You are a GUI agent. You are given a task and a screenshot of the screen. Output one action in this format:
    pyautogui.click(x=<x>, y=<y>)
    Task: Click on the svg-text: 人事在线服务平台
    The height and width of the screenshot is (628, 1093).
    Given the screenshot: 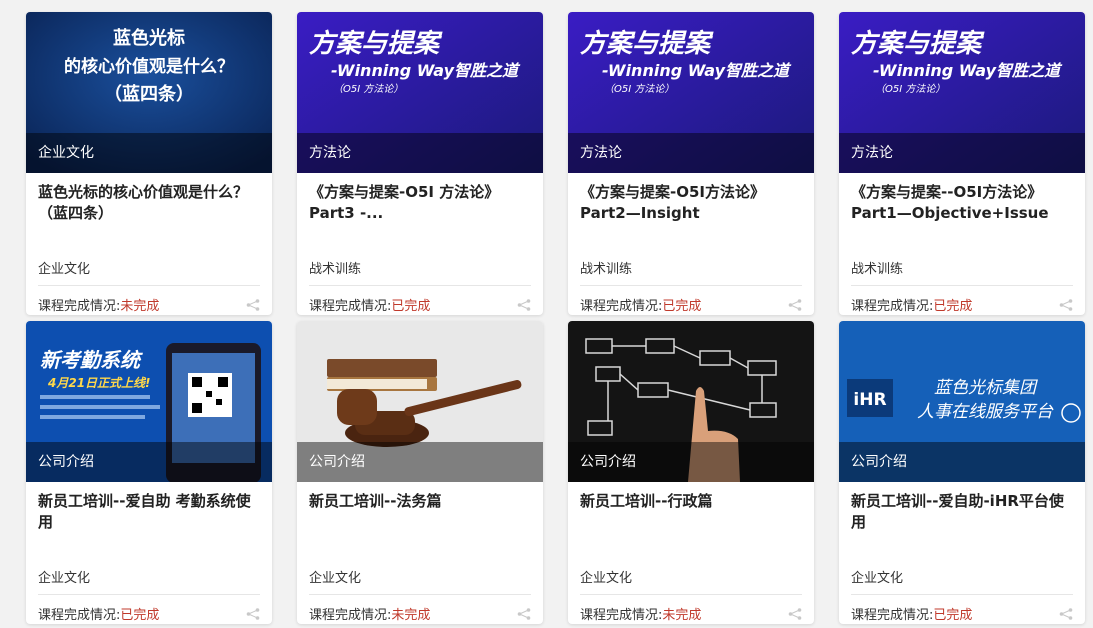 What is the action you would take?
    pyautogui.click(x=985, y=412)
    